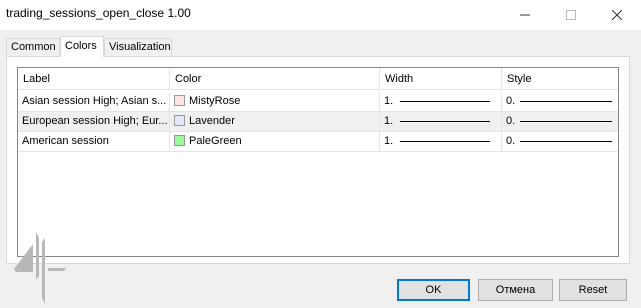  What do you see at coordinates (40, 268) in the screenshot?
I see `brand-logo-icon` at bounding box center [40, 268].